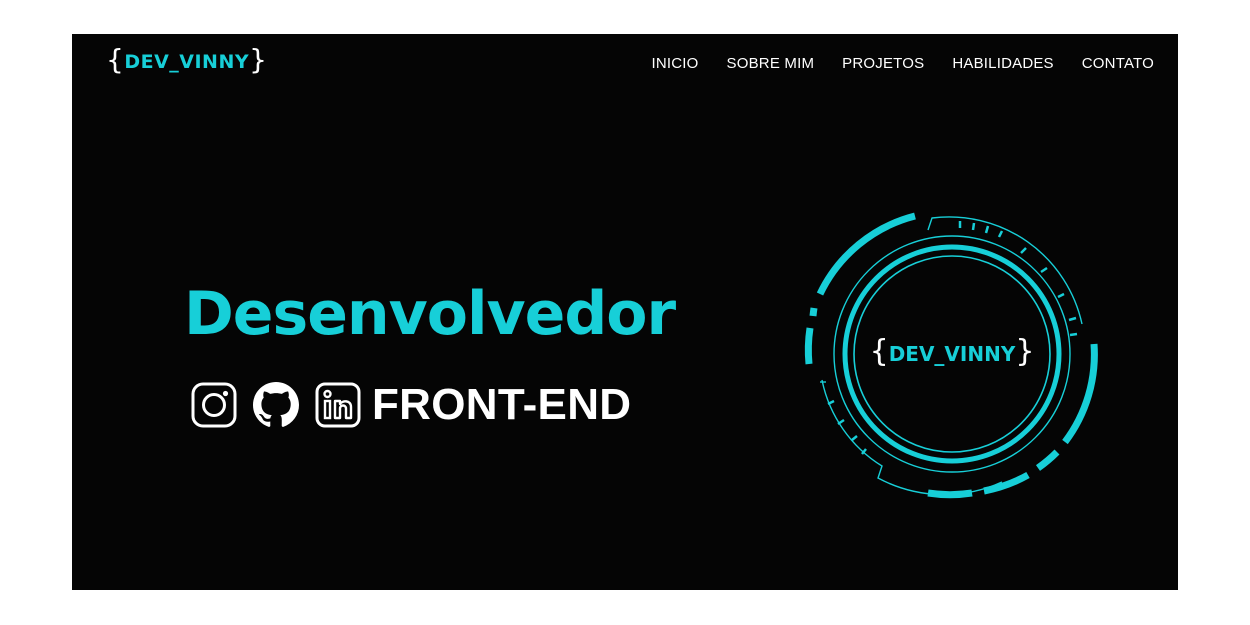 The image size is (1250, 625). What do you see at coordinates (502, 404) in the screenshot?
I see `hero-role: FRONT-END` at bounding box center [502, 404].